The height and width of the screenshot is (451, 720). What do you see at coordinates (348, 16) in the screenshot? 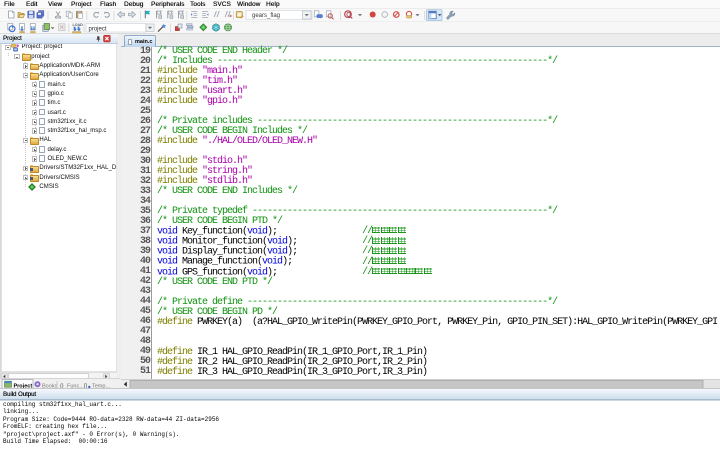
I see `svg-text: Q` at bounding box center [348, 16].